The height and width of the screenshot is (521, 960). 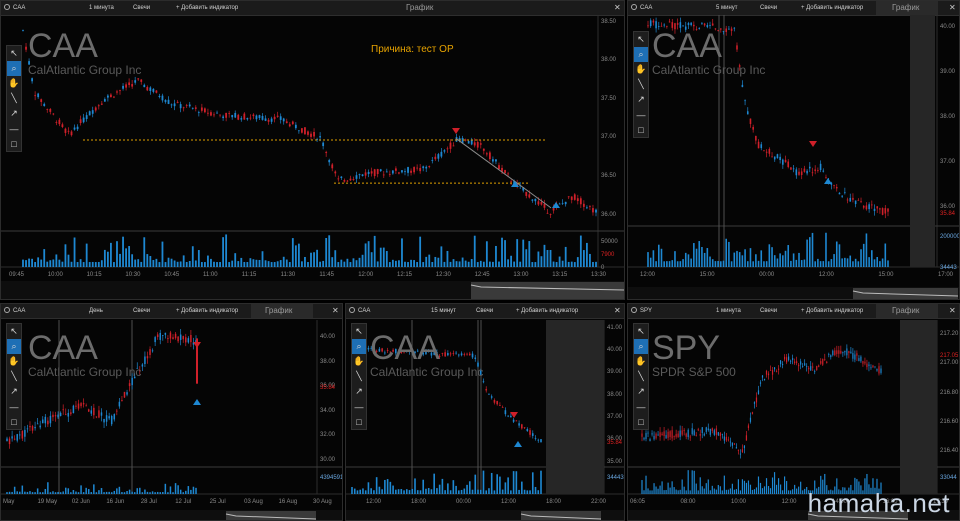 What do you see at coordinates (615, 327) in the screenshot?
I see `y-tick-label: 41.00` at bounding box center [615, 327].